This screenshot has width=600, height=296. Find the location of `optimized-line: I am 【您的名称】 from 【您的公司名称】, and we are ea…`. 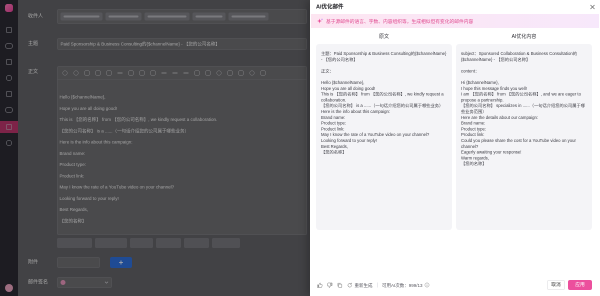

optimized-line: I am 【您的名称】 from 【您的公司名称】, and we are ea… is located at coordinates (521, 97).